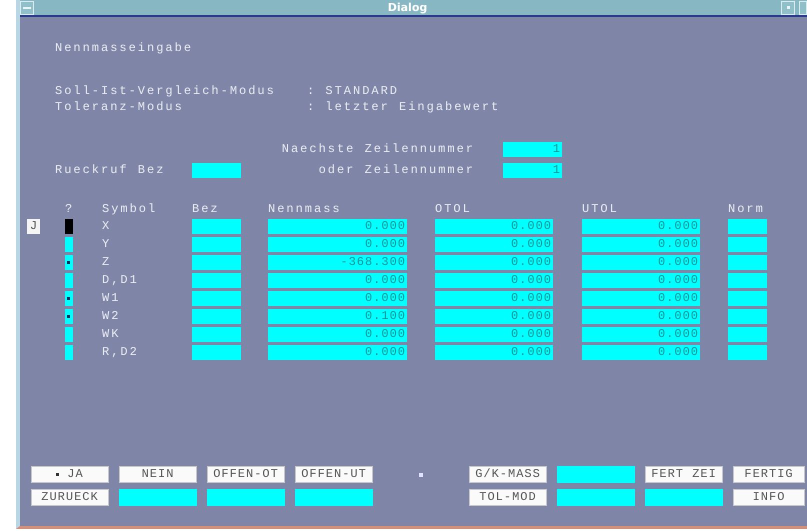 This screenshot has width=807, height=531. What do you see at coordinates (396, 170) in the screenshot?
I see `field-label: oder Zeilennummer` at bounding box center [396, 170].